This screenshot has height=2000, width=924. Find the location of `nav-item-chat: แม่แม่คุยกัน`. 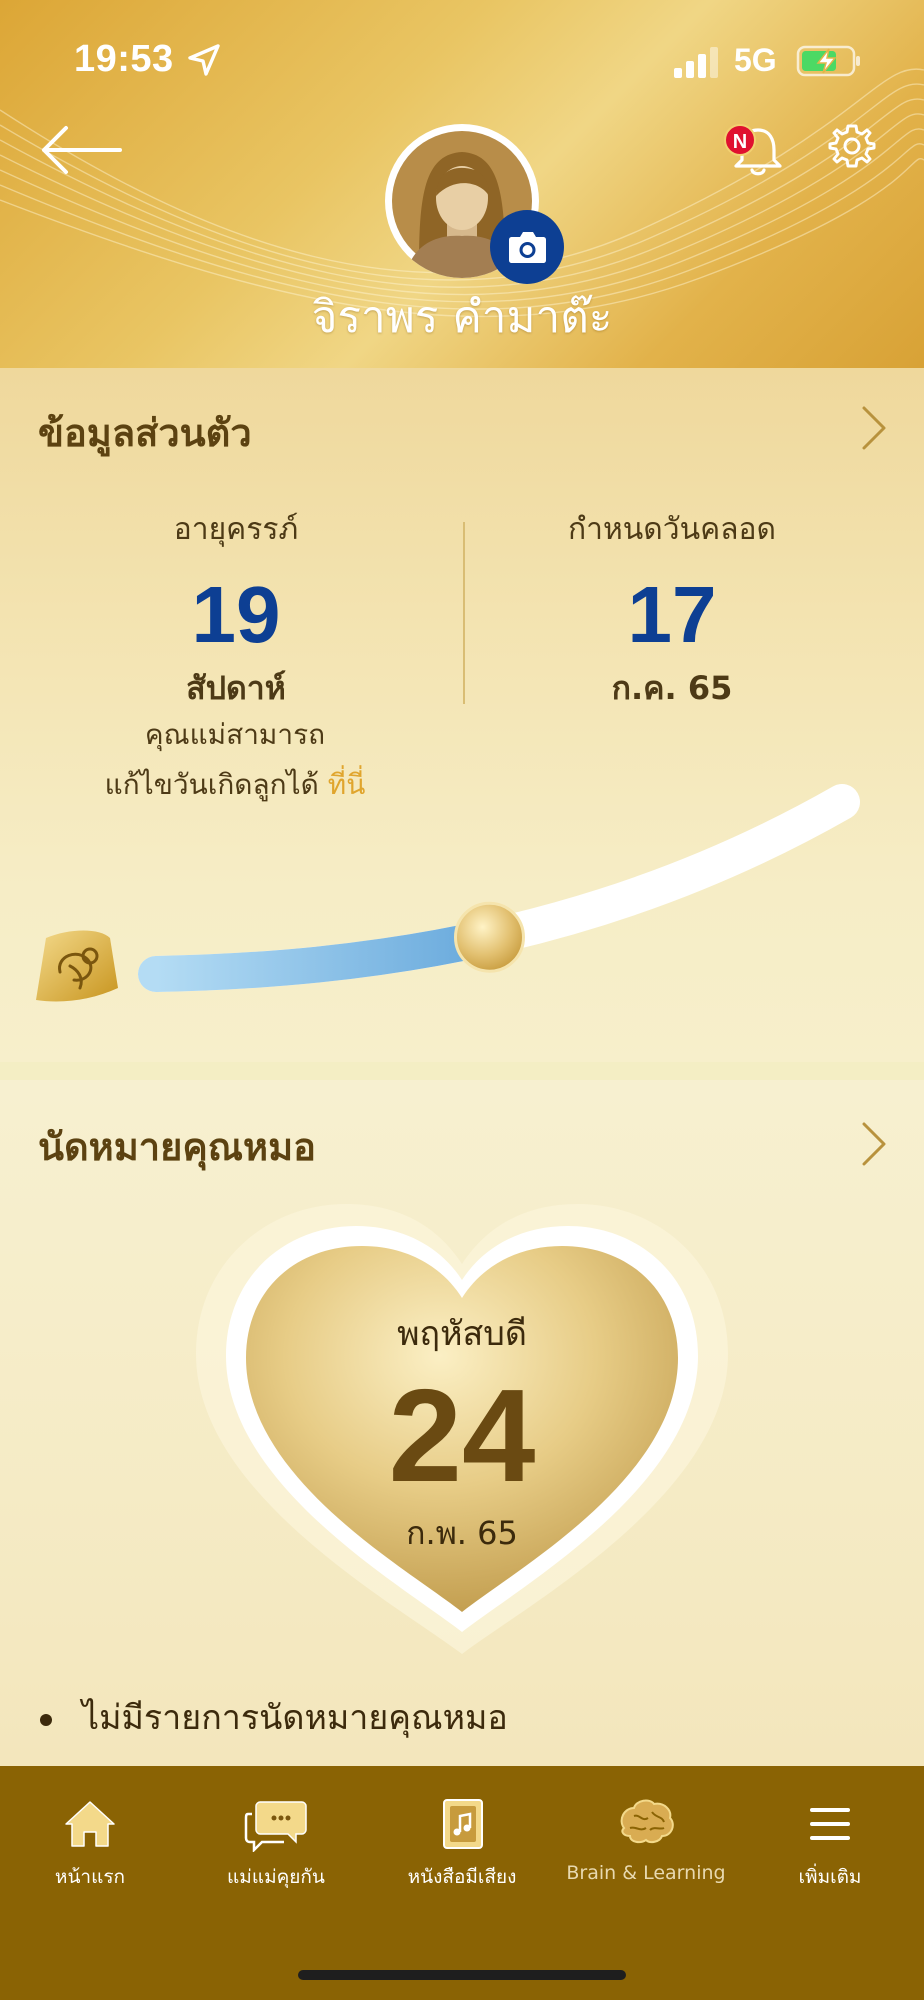

nav-item-chat: แม่แม่คุยกัน is located at coordinates (276, 1844).